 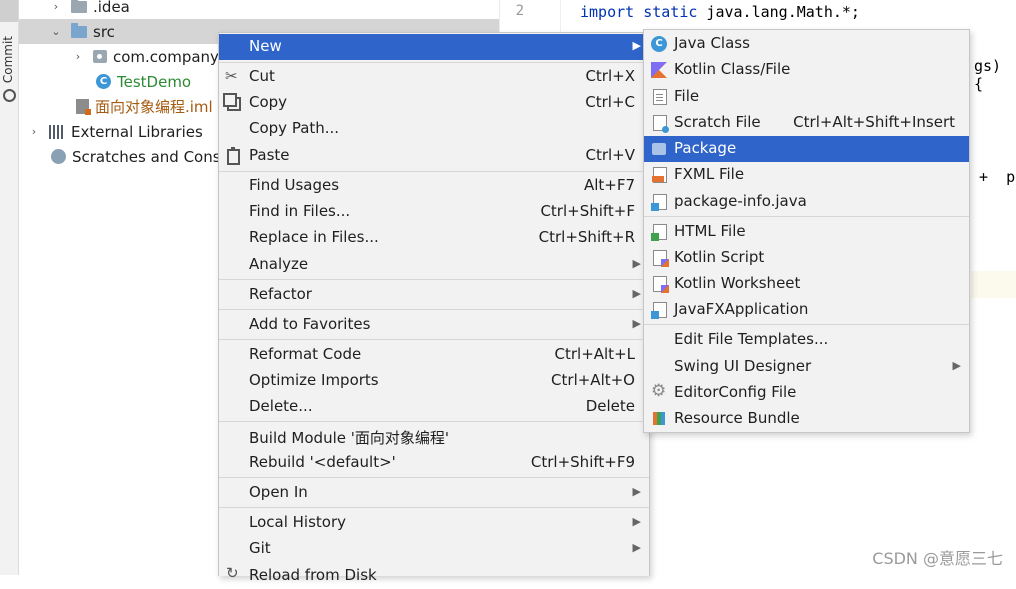 I want to click on code-keyword: import, so click(x=607, y=12).